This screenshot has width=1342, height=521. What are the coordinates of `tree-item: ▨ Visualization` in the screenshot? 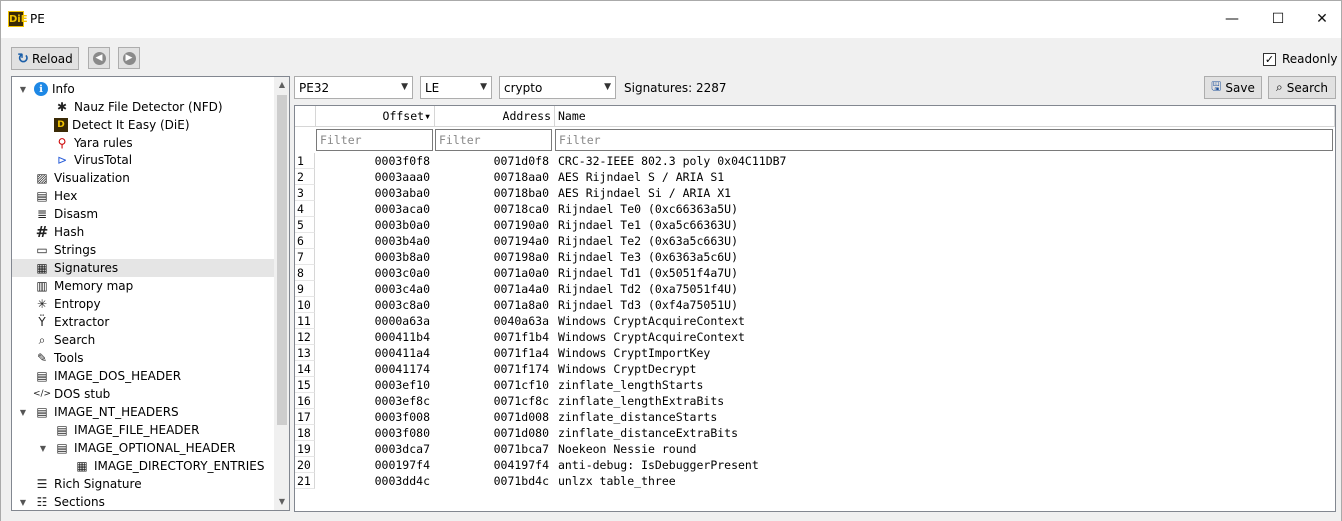 It's located at (143, 178).